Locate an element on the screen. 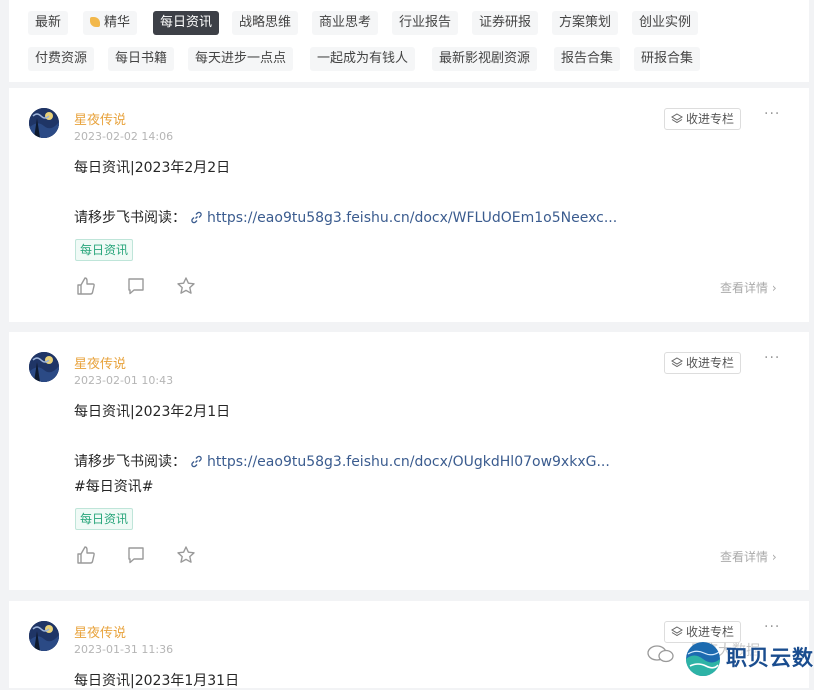 The height and width of the screenshot is (690, 814). filter-chip-report-set: 报告合集 is located at coordinates (587, 59).